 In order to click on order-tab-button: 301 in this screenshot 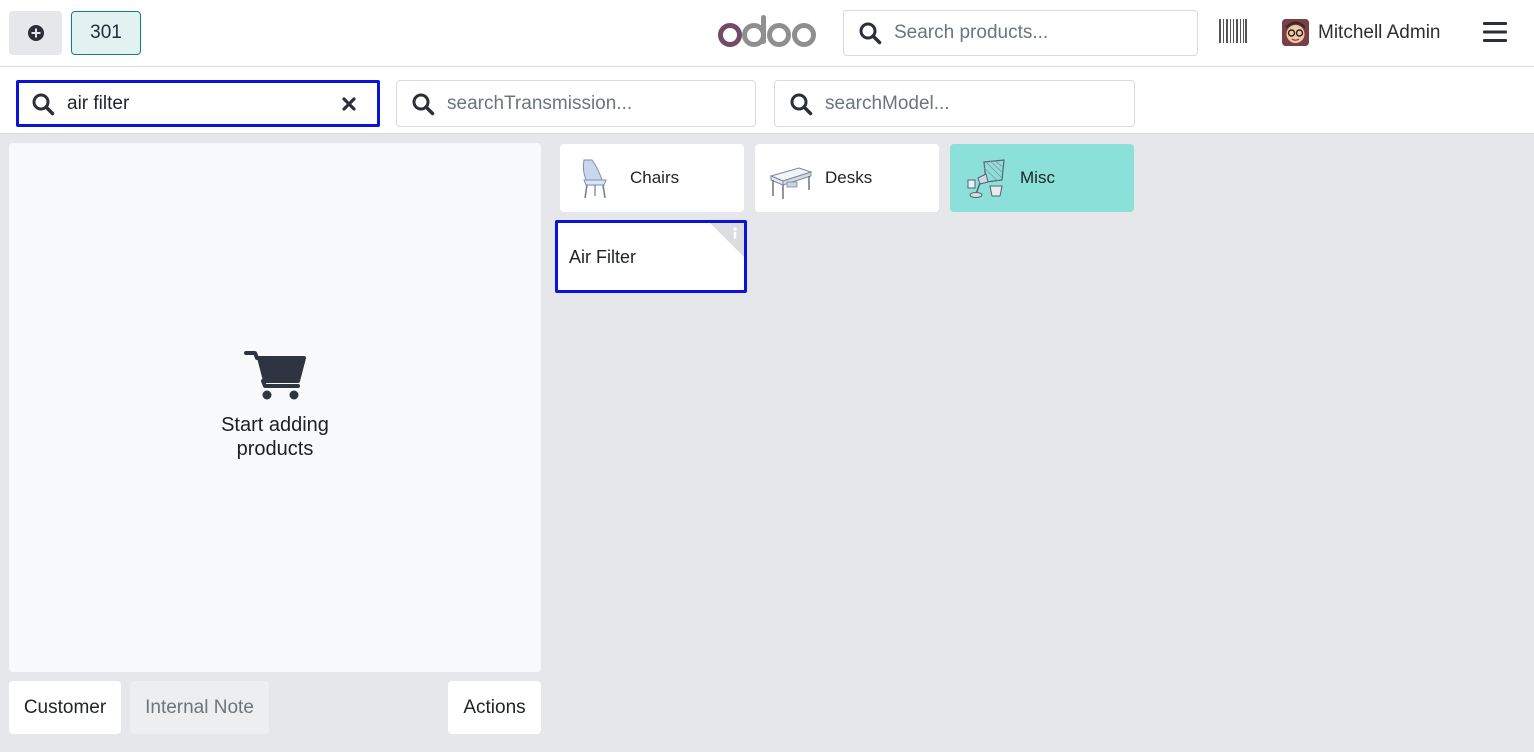, I will do `click(106, 33)`.